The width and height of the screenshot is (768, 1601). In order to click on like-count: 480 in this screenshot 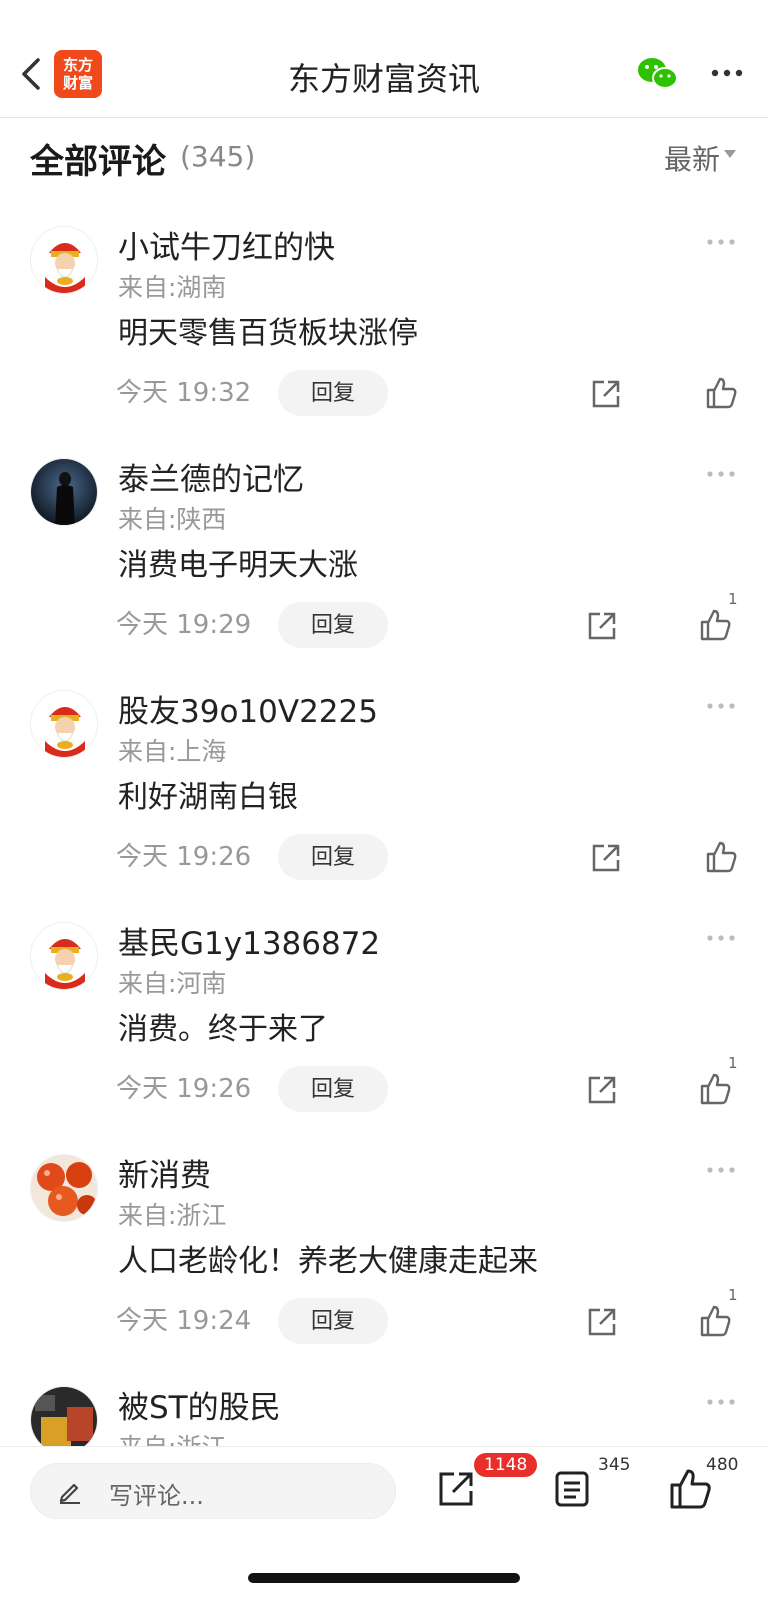, I will do `click(722, 1465)`.